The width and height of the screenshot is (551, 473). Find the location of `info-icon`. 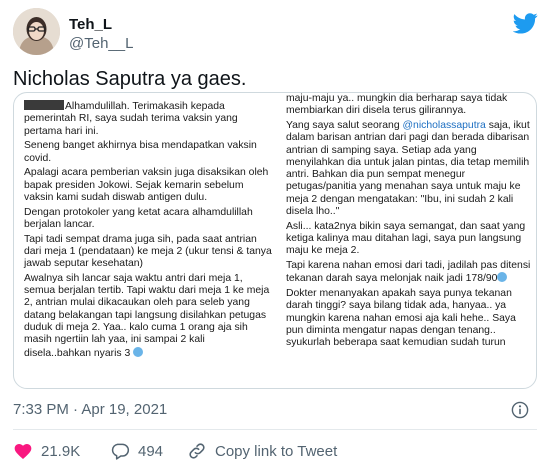

info-icon is located at coordinates (520, 410).